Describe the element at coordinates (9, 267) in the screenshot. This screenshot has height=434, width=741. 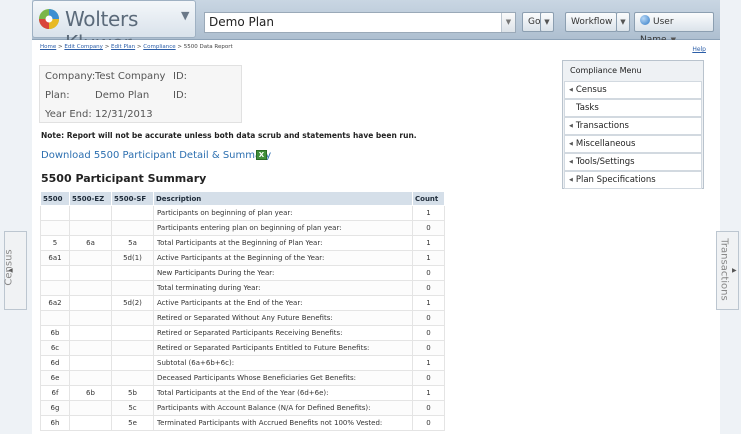
I see `census-side-tab-label: Census` at that location.